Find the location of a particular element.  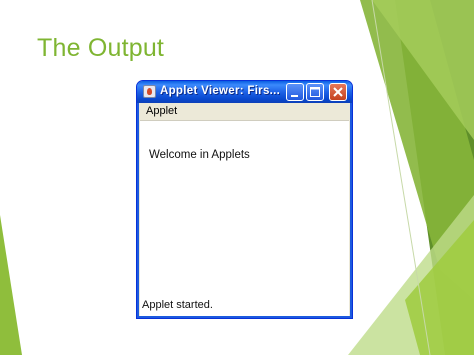

close-icon is located at coordinates (338, 92).